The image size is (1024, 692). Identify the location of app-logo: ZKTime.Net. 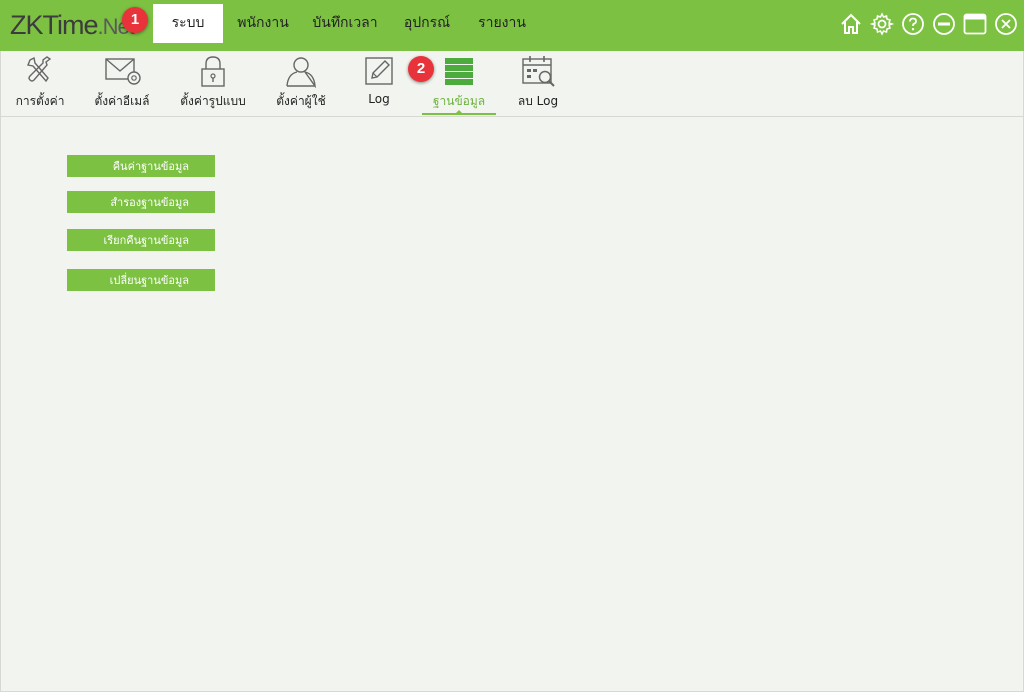
(72, 25).